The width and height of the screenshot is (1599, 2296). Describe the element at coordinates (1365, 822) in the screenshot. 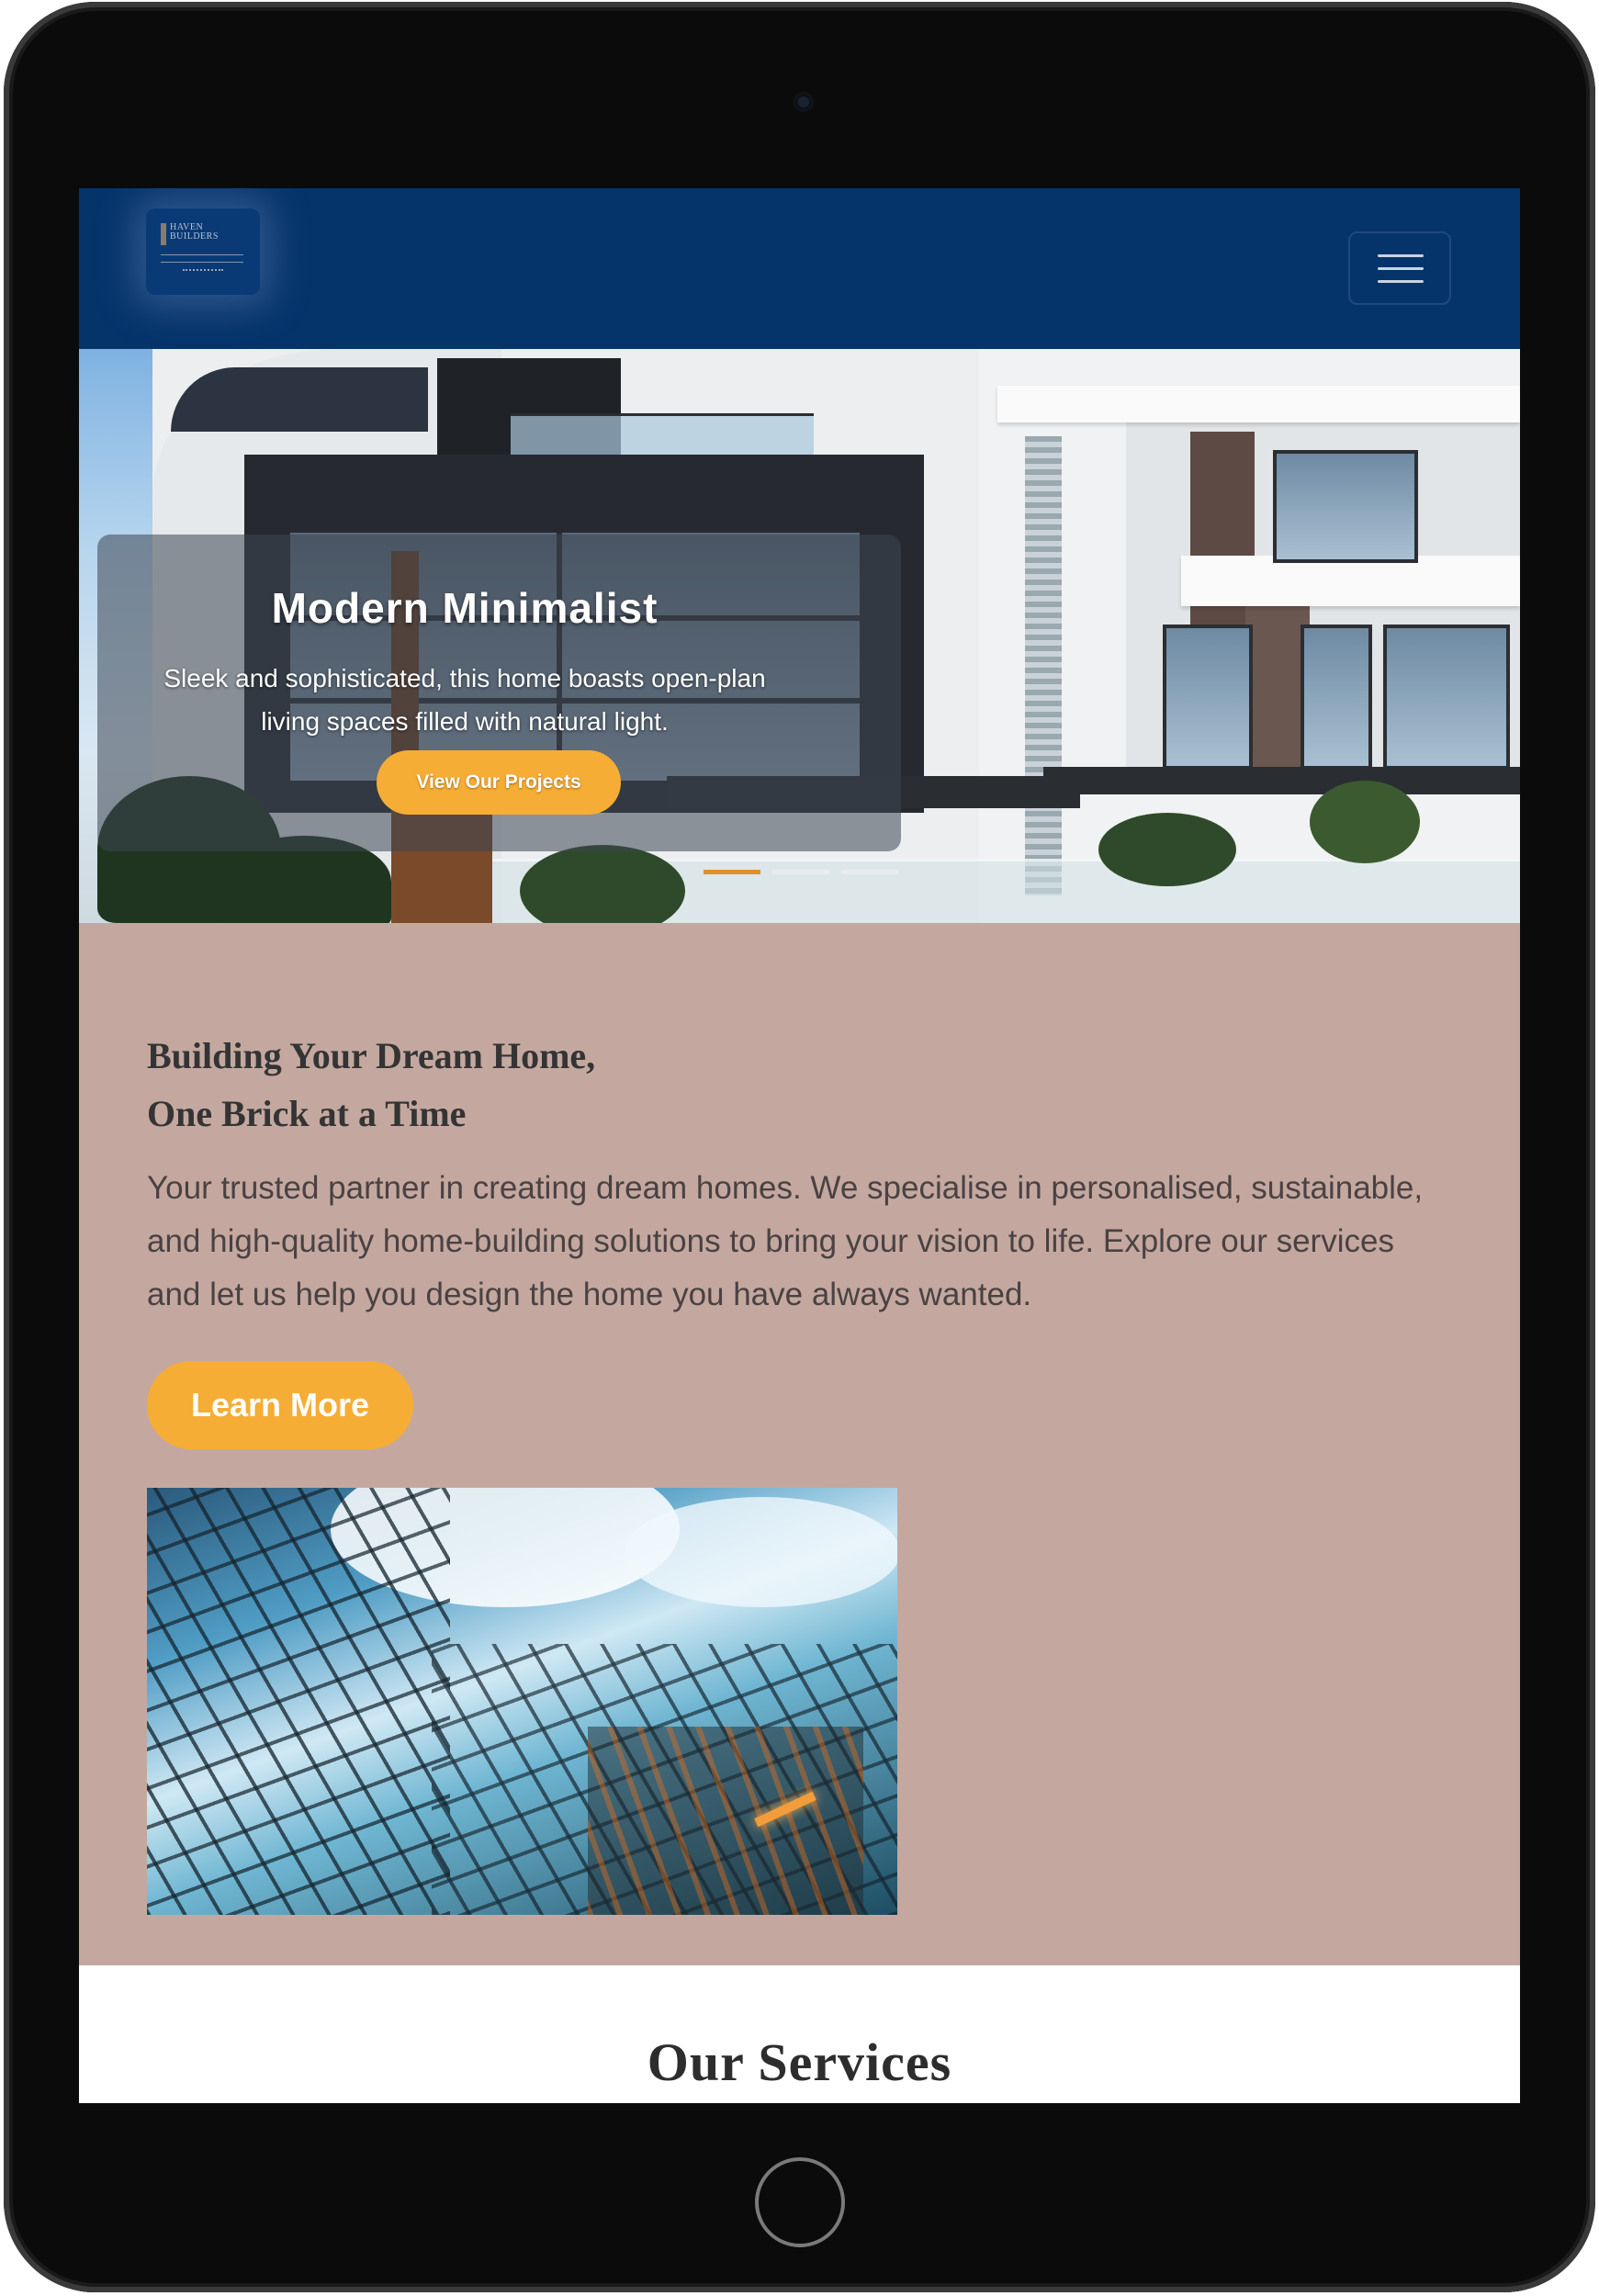

I see `tree` at that location.